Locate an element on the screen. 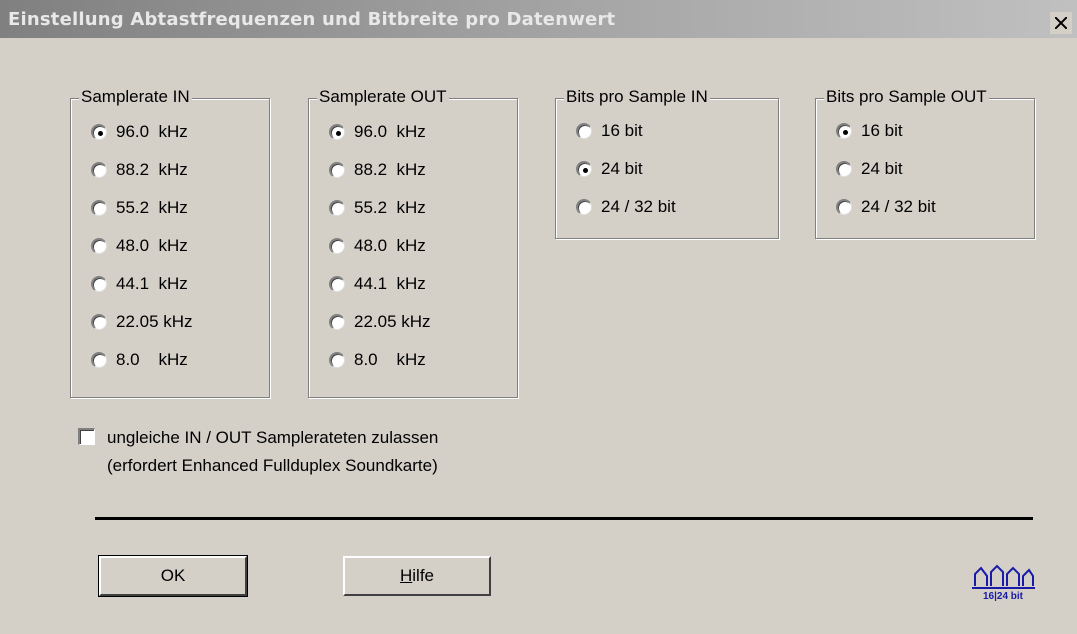 This screenshot has width=1077, height=634. ok-button-label: OK is located at coordinates (173, 575).